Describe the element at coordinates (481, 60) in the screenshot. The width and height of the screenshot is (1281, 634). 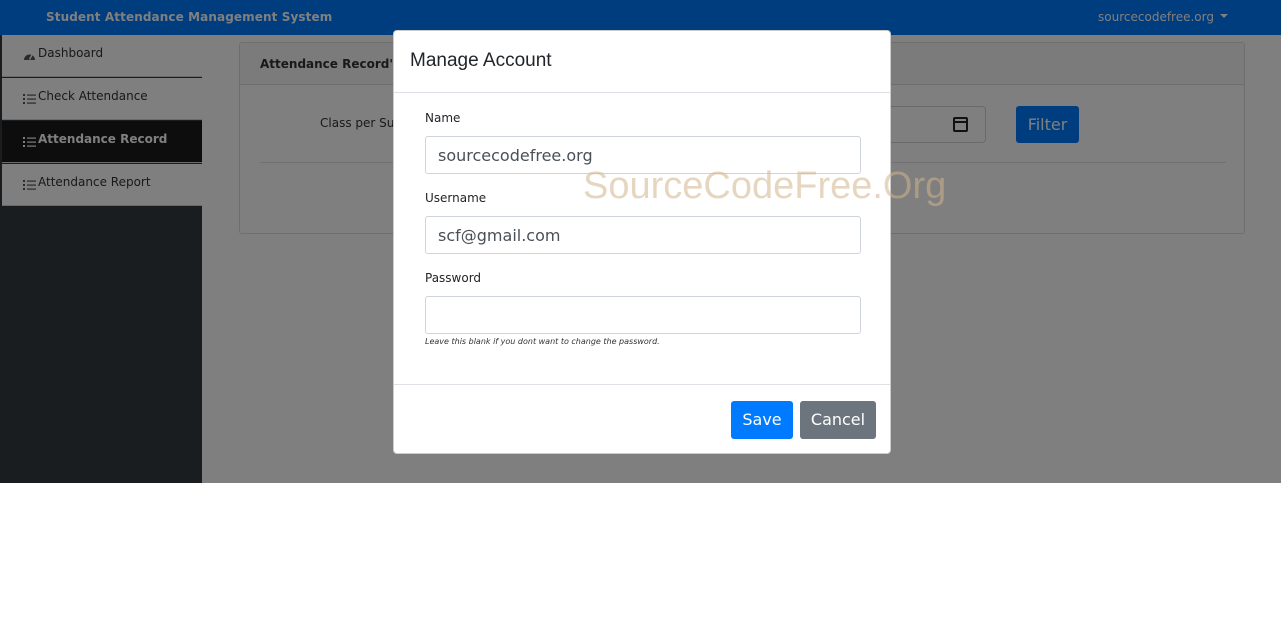
I see `modal-title: Manage Account` at that location.